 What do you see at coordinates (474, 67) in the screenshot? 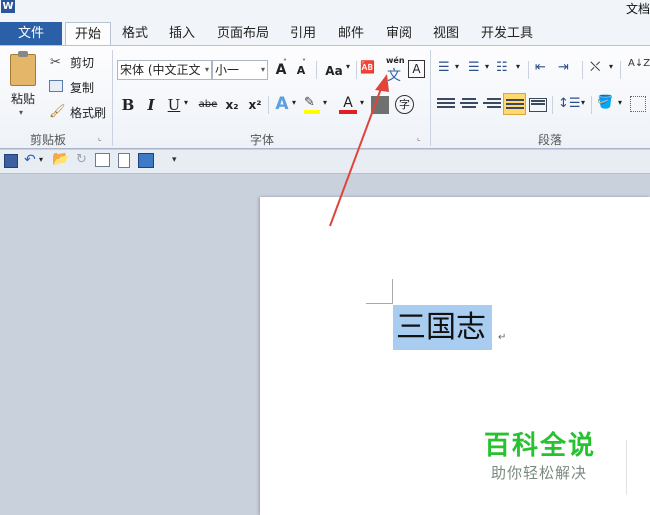
I see `numbering-icon: ☰` at bounding box center [474, 67].